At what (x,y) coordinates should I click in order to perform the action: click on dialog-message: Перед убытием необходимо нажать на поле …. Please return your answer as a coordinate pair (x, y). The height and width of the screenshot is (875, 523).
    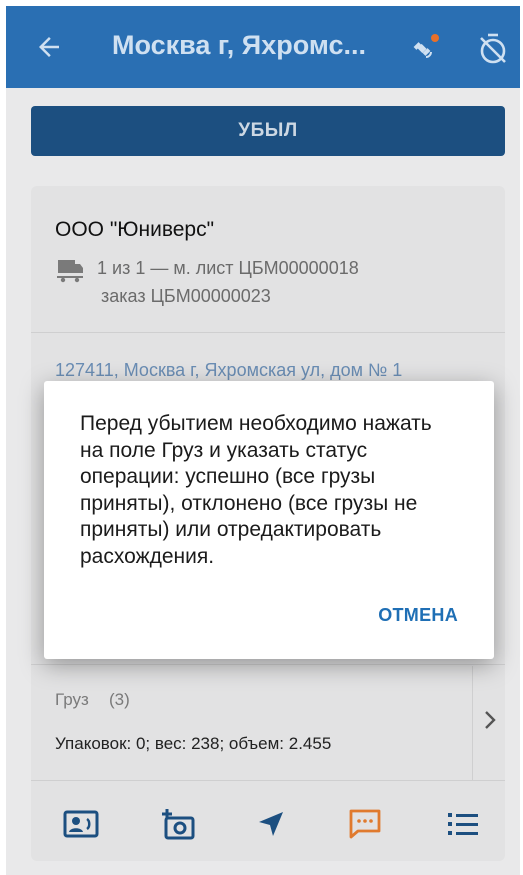
    Looking at the image, I should click on (256, 490).